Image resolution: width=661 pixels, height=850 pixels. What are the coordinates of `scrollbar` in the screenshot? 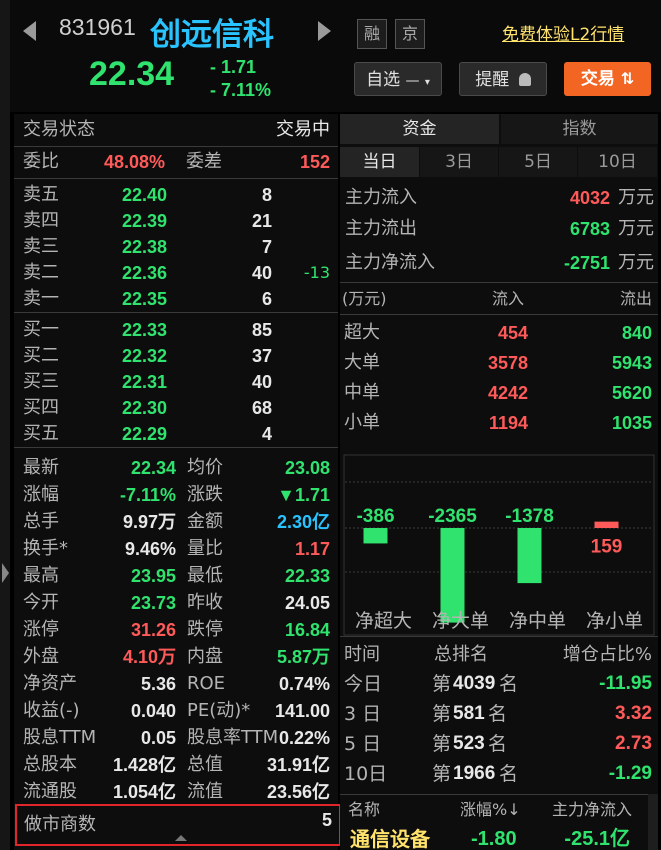 It's located at (653, 822).